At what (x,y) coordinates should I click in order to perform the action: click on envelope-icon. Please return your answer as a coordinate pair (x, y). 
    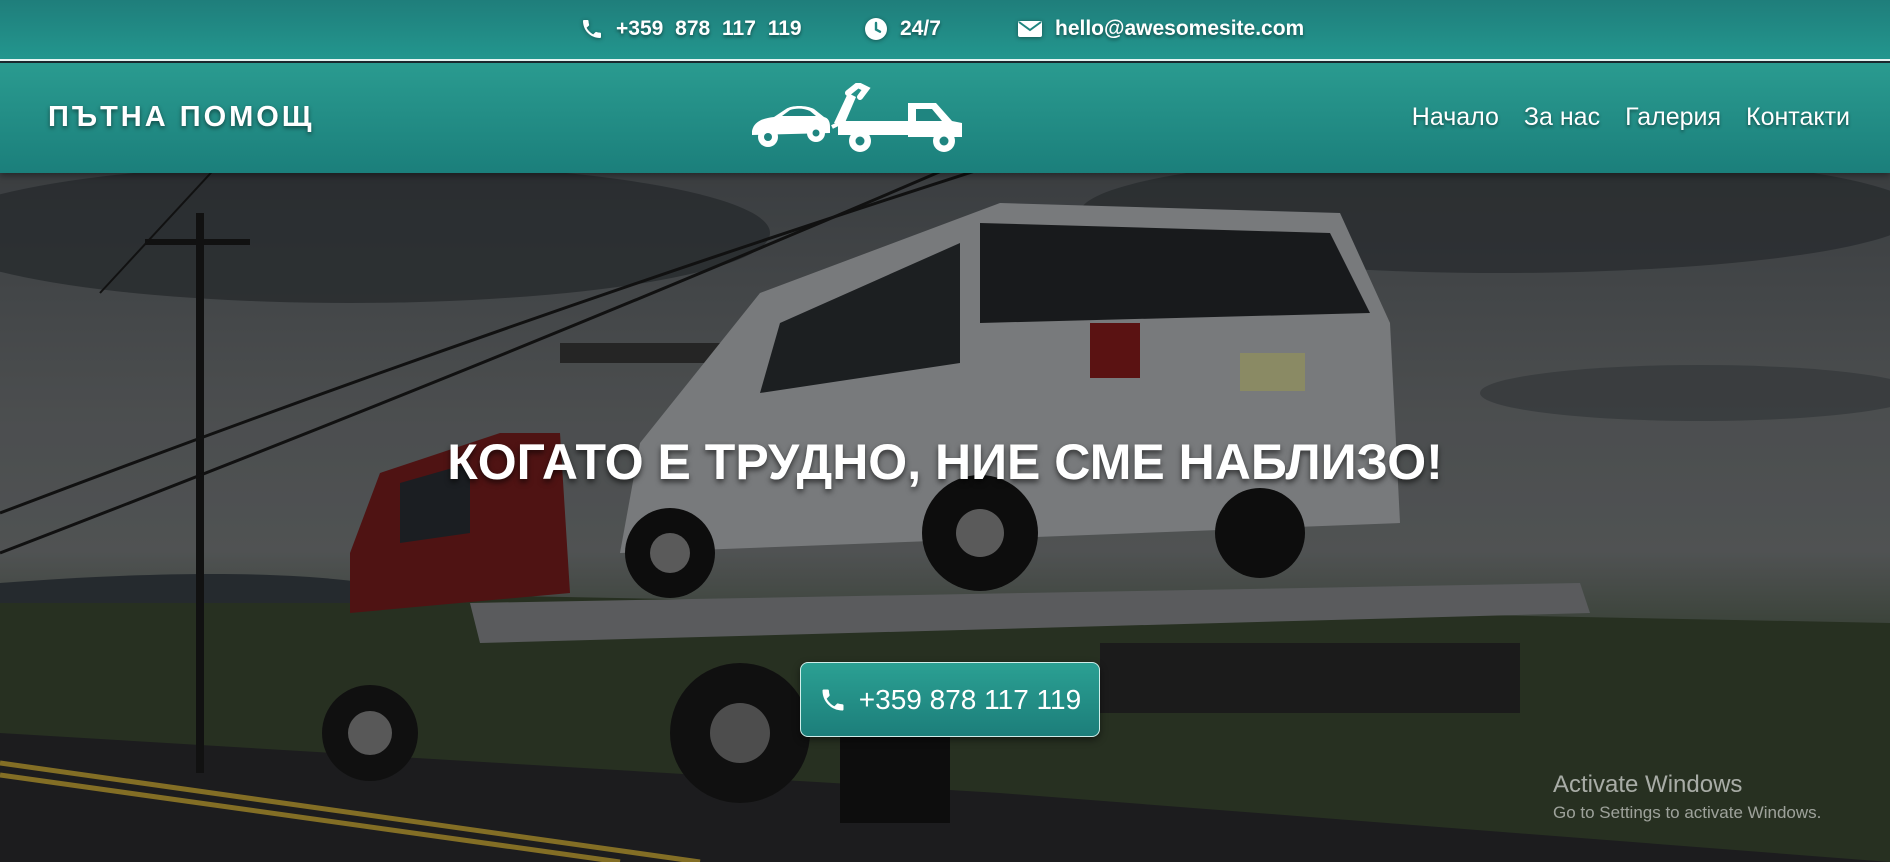
    Looking at the image, I should click on (1030, 29).